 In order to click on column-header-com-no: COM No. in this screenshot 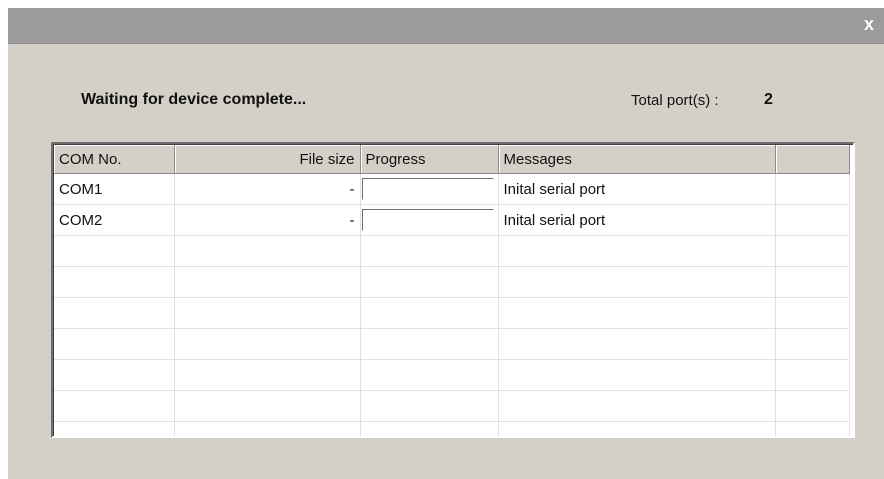, I will do `click(114, 159)`.